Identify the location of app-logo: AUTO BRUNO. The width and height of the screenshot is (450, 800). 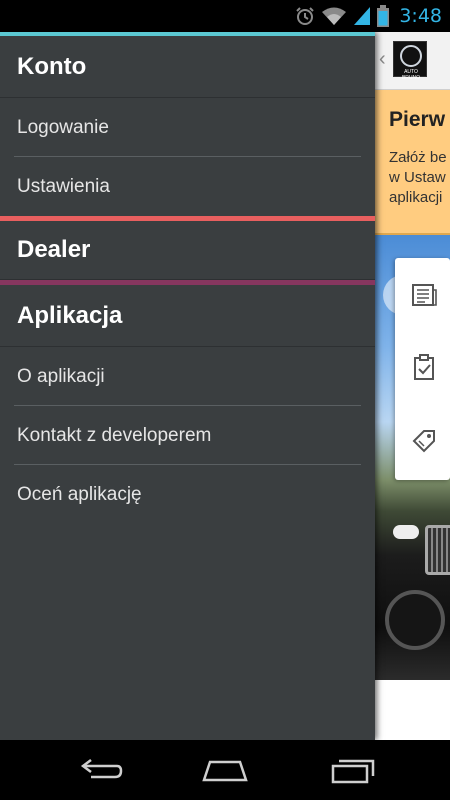
(410, 61).